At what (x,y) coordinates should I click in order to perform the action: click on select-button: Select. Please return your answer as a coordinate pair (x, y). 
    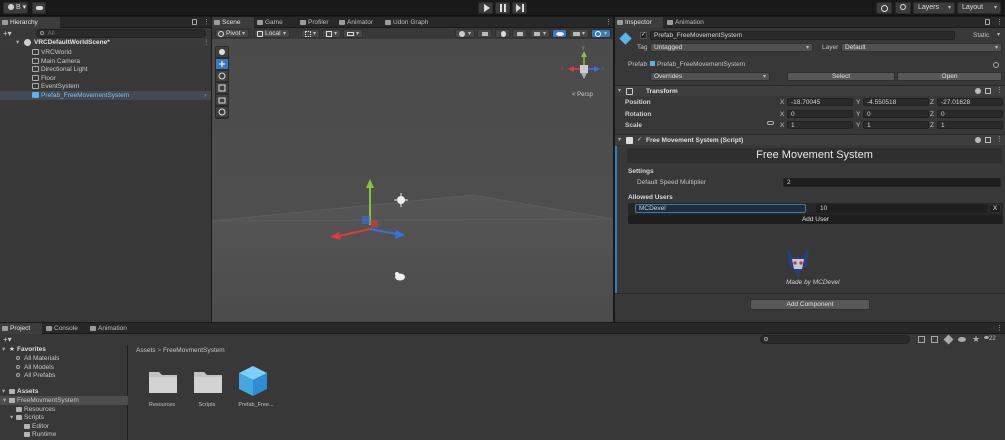
    Looking at the image, I should click on (841, 76).